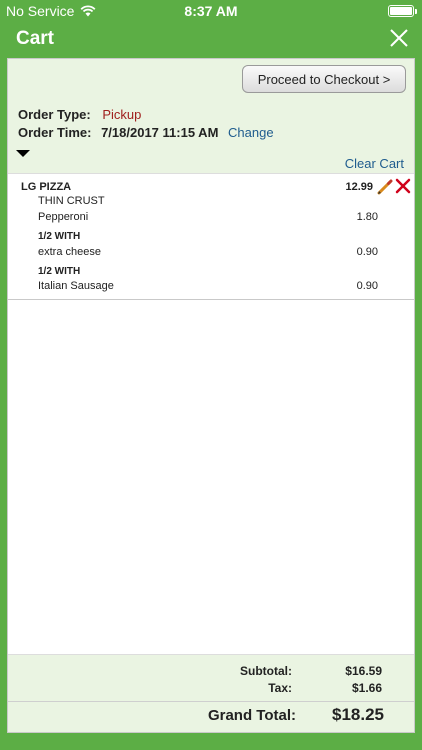 Image resolution: width=422 pixels, height=750 pixels. What do you see at coordinates (69, 252) in the screenshot?
I see `item-option: extra cheese` at bounding box center [69, 252].